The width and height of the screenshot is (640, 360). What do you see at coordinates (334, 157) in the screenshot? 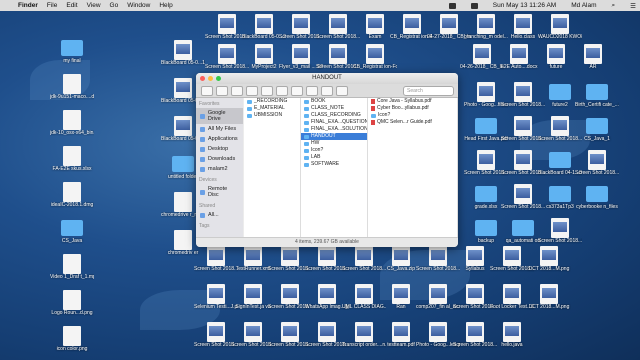
I see `list-item: LAB` at bounding box center [334, 157].